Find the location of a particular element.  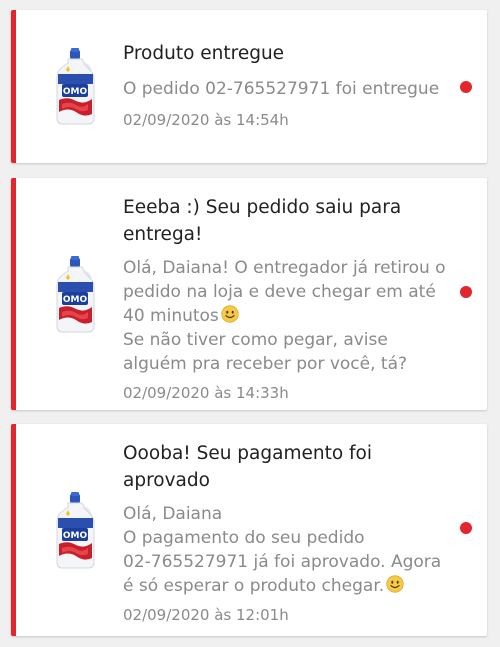

body-line-with-emoji: é só esperar o produto chegar. is located at coordinates (285, 586).